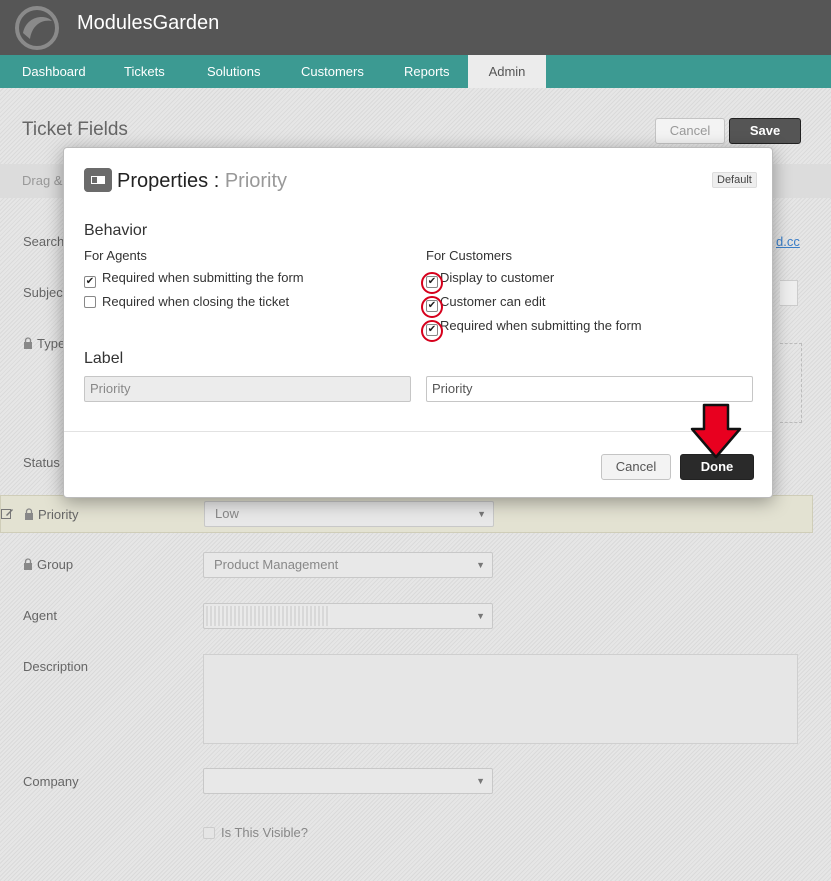 The height and width of the screenshot is (881, 831). I want to click on logo-icon, so click(37, 28).